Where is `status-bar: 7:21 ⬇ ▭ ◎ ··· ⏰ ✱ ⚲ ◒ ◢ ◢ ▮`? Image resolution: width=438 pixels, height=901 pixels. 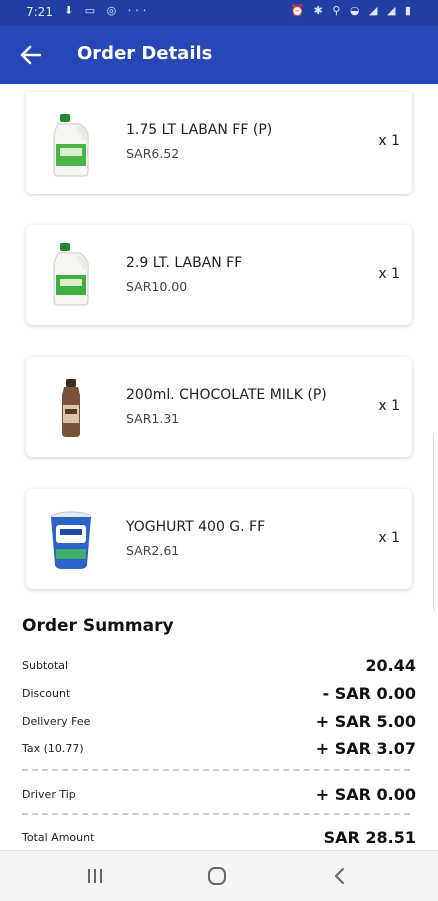 status-bar: 7:21 ⬇ ▭ ◎ ··· ⏰ ✱ ⚲ ◒ ◢ ◢ ▮ is located at coordinates (219, 13).